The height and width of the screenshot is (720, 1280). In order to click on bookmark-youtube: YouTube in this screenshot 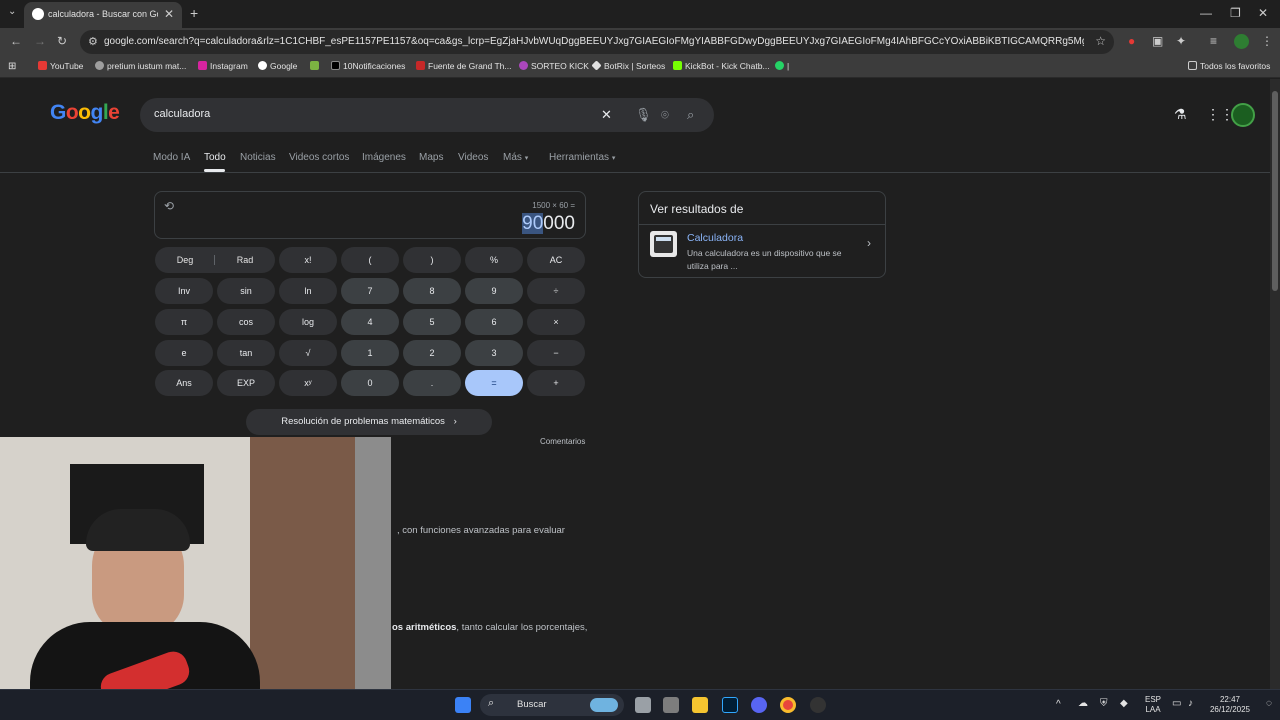, I will do `click(60, 66)`.